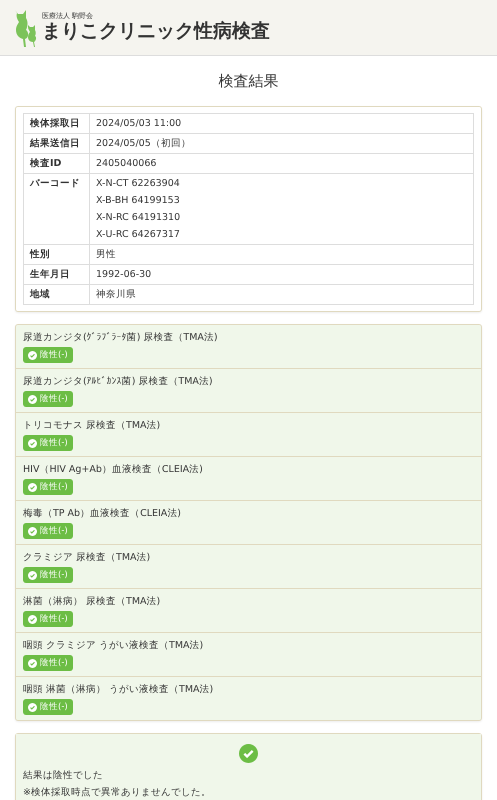 The height and width of the screenshot is (800, 497). What do you see at coordinates (26, 28) in the screenshot?
I see `cat-logo-icon` at bounding box center [26, 28].